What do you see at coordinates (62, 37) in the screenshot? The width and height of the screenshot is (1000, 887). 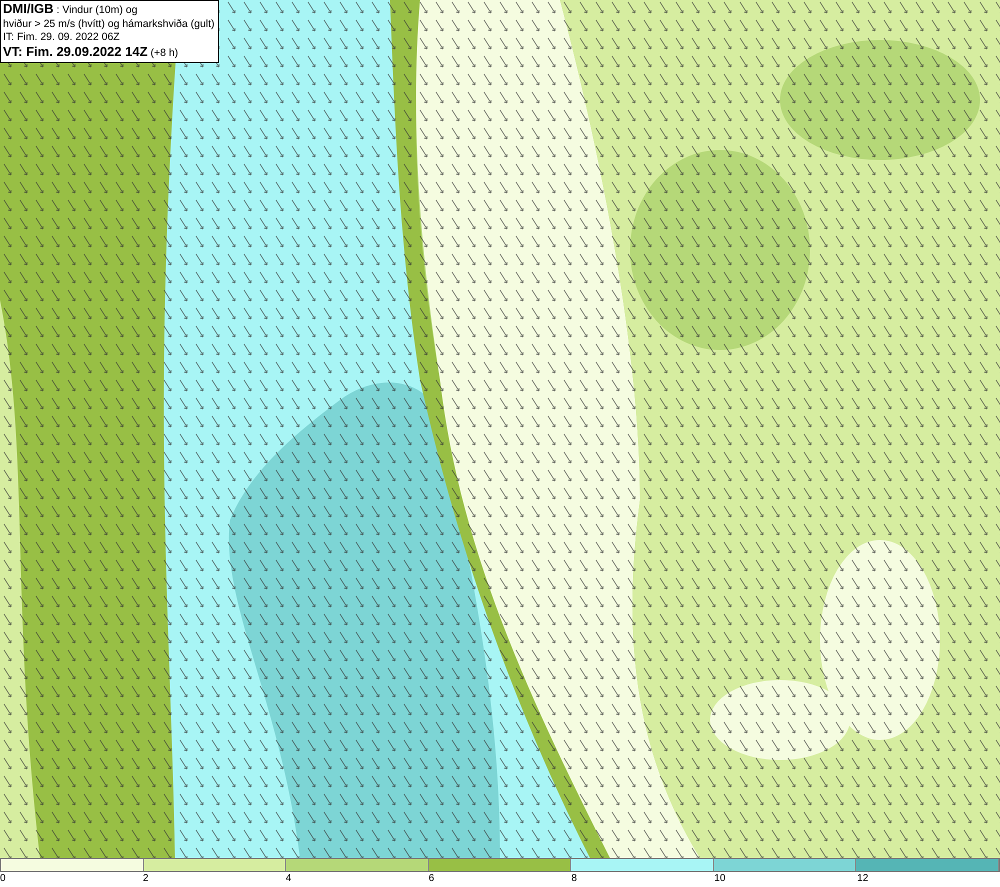 I see `info-line: IT: Fim. 29. 09. 2022 06Z` at bounding box center [62, 37].